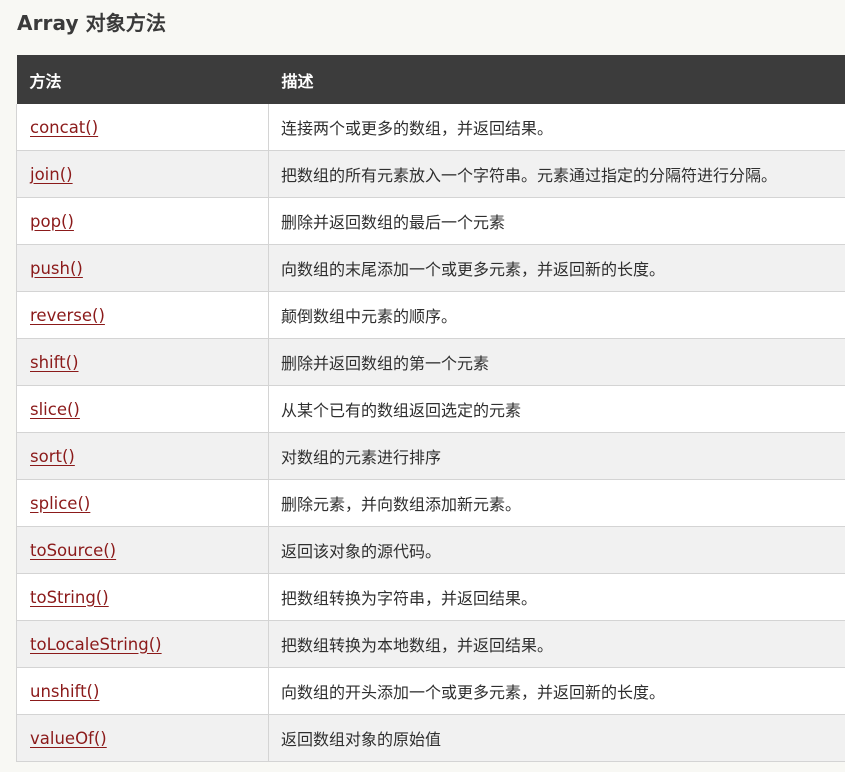  What do you see at coordinates (142, 691) in the screenshot?
I see `method-cell: unshift()` at bounding box center [142, 691].